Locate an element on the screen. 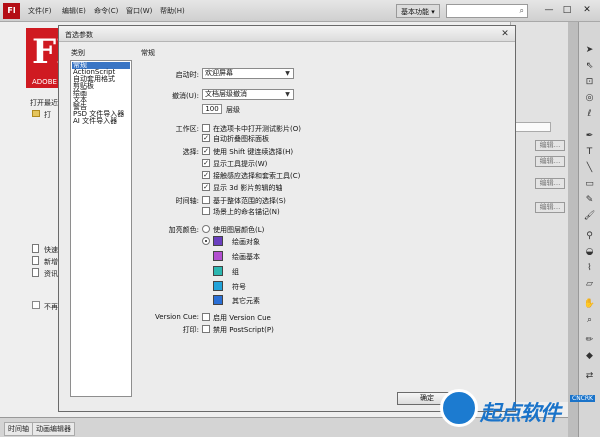  tools-panel: ➤ ⇖ ⊡ ◎ ℓ ✒ T ╲ ▭ ✎ 🖌 ⚲ ◒ ⌇ ▱ ✋ ⌕ ✏ ◆ ⇄ is located at coordinates (589, 229).